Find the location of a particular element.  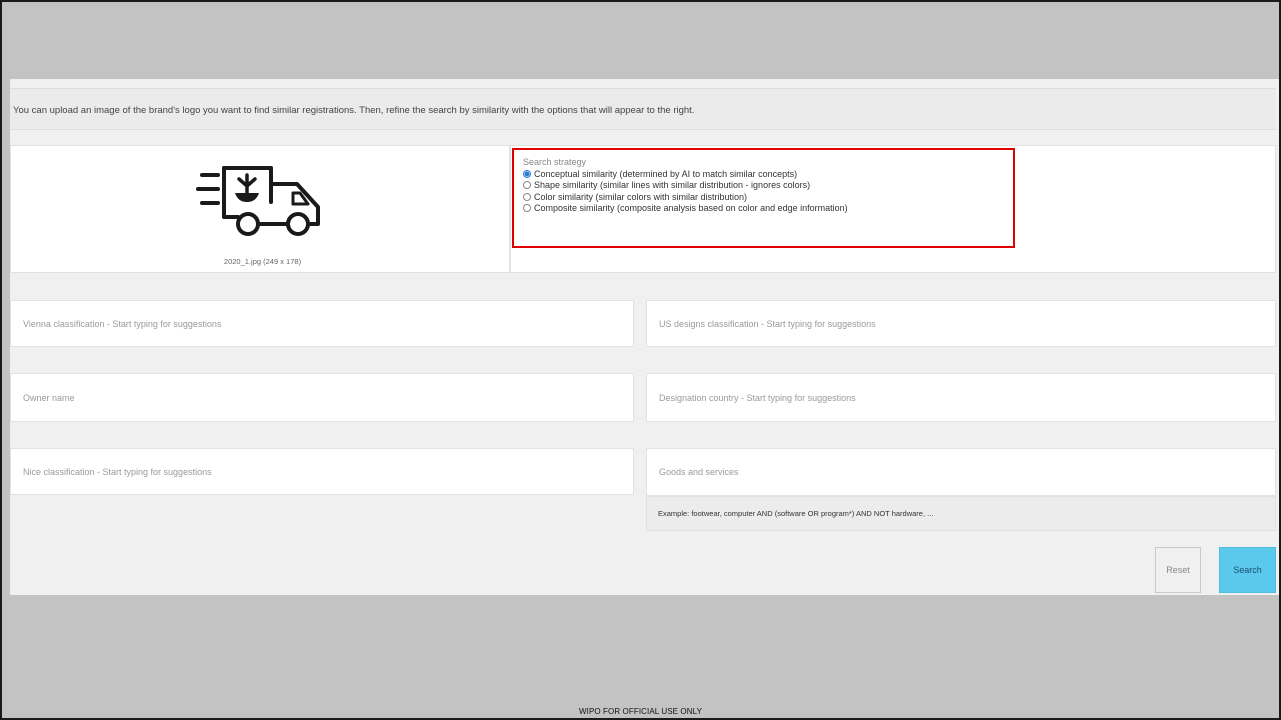

owner-name-placeholder: Owner name is located at coordinates (49, 397).